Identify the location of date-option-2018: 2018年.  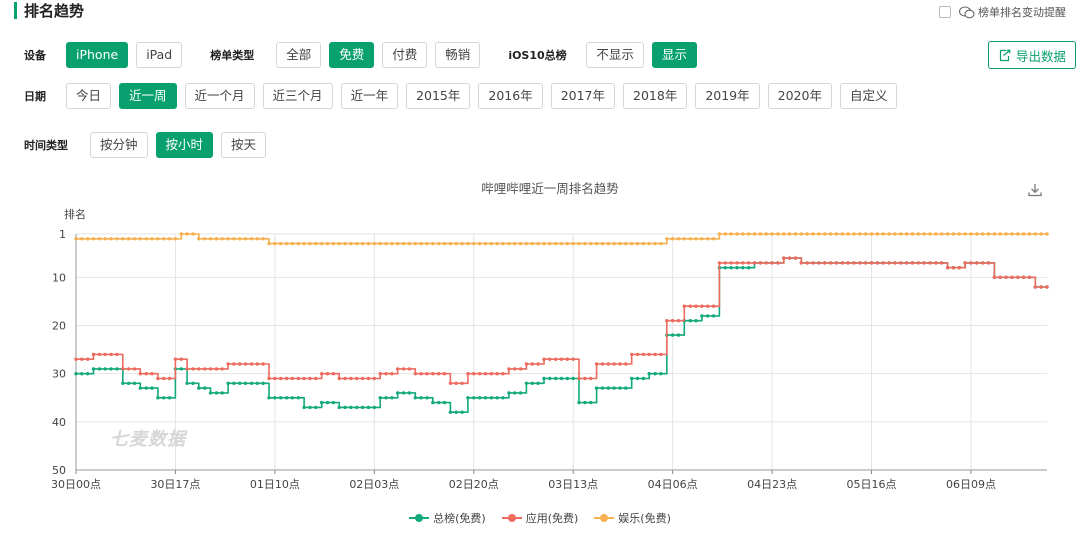
(655, 96).